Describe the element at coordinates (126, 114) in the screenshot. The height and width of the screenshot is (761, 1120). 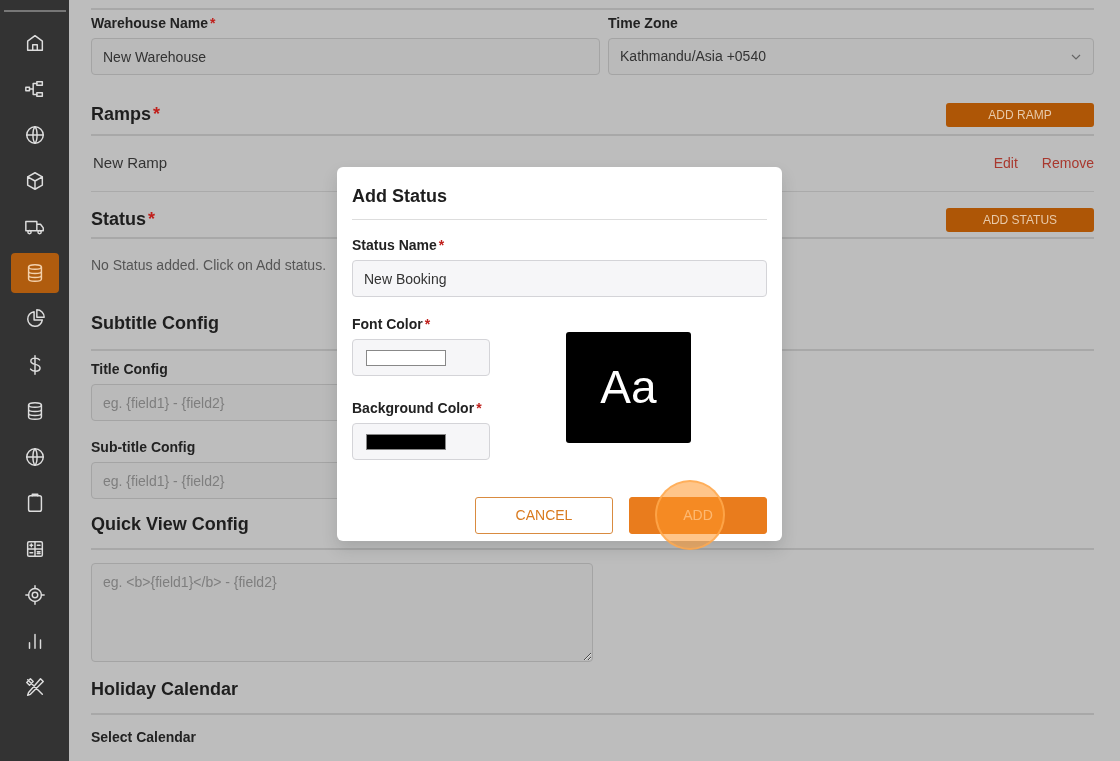
I see `section-title: Ramps*` at that location.